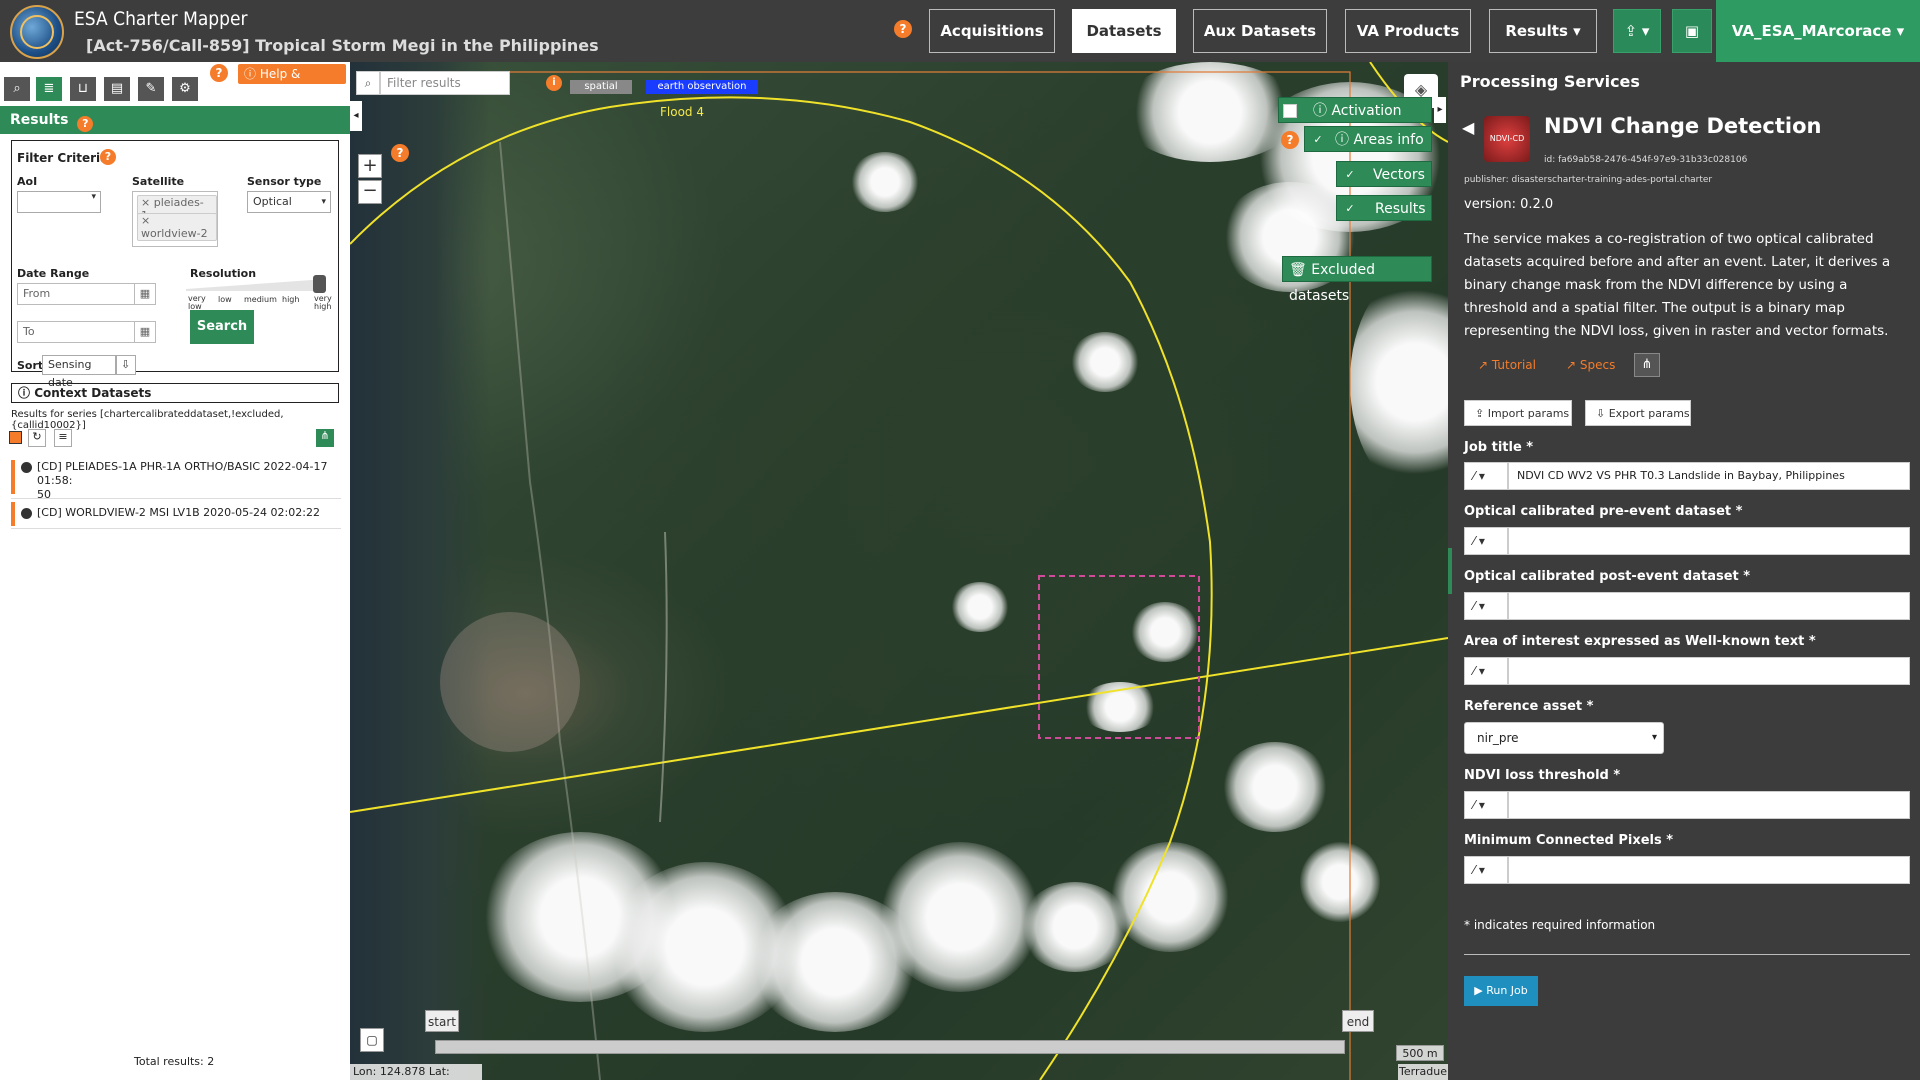 Image resolution: width=1920 pixels, height=1080 pixels. Describe the element at coordinates (1358, 1021) in the screenshot. I see `timeline-end-label: end` at that location.